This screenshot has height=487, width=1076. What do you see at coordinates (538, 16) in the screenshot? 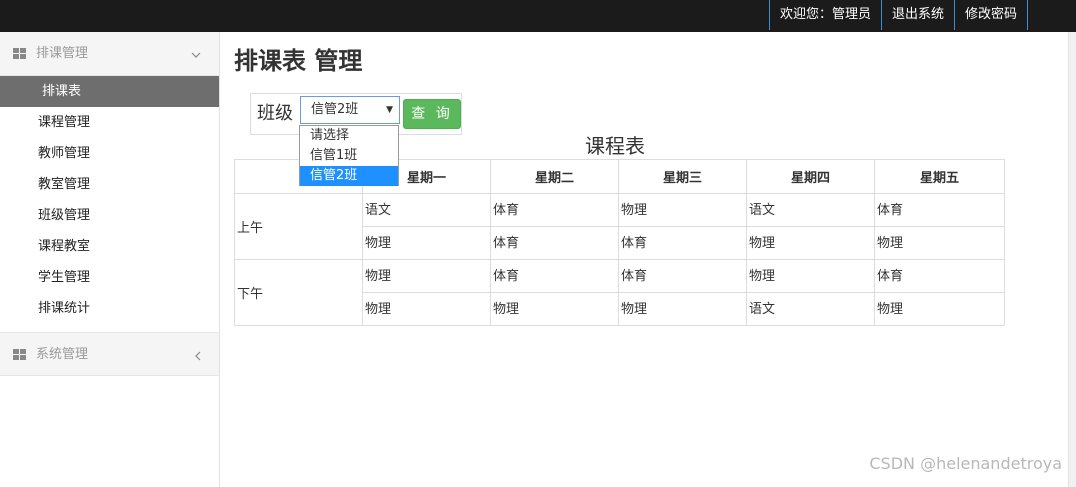
I see `top-bar: 欢迎您：管理员 退出系统 修改密码` at bounding box center [538, 16].